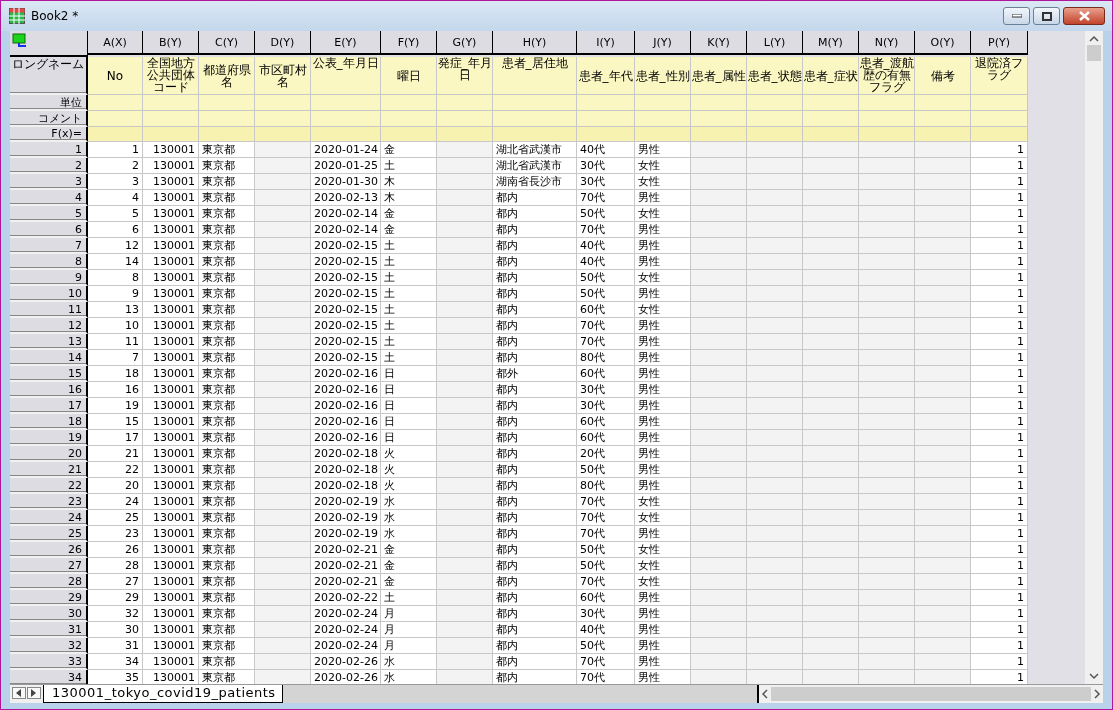 This screenshot has height=710, width=1113. Describe the element at coordinates (1094, 357) in the screenshot. I see `vertical-scrollbar` at that location.